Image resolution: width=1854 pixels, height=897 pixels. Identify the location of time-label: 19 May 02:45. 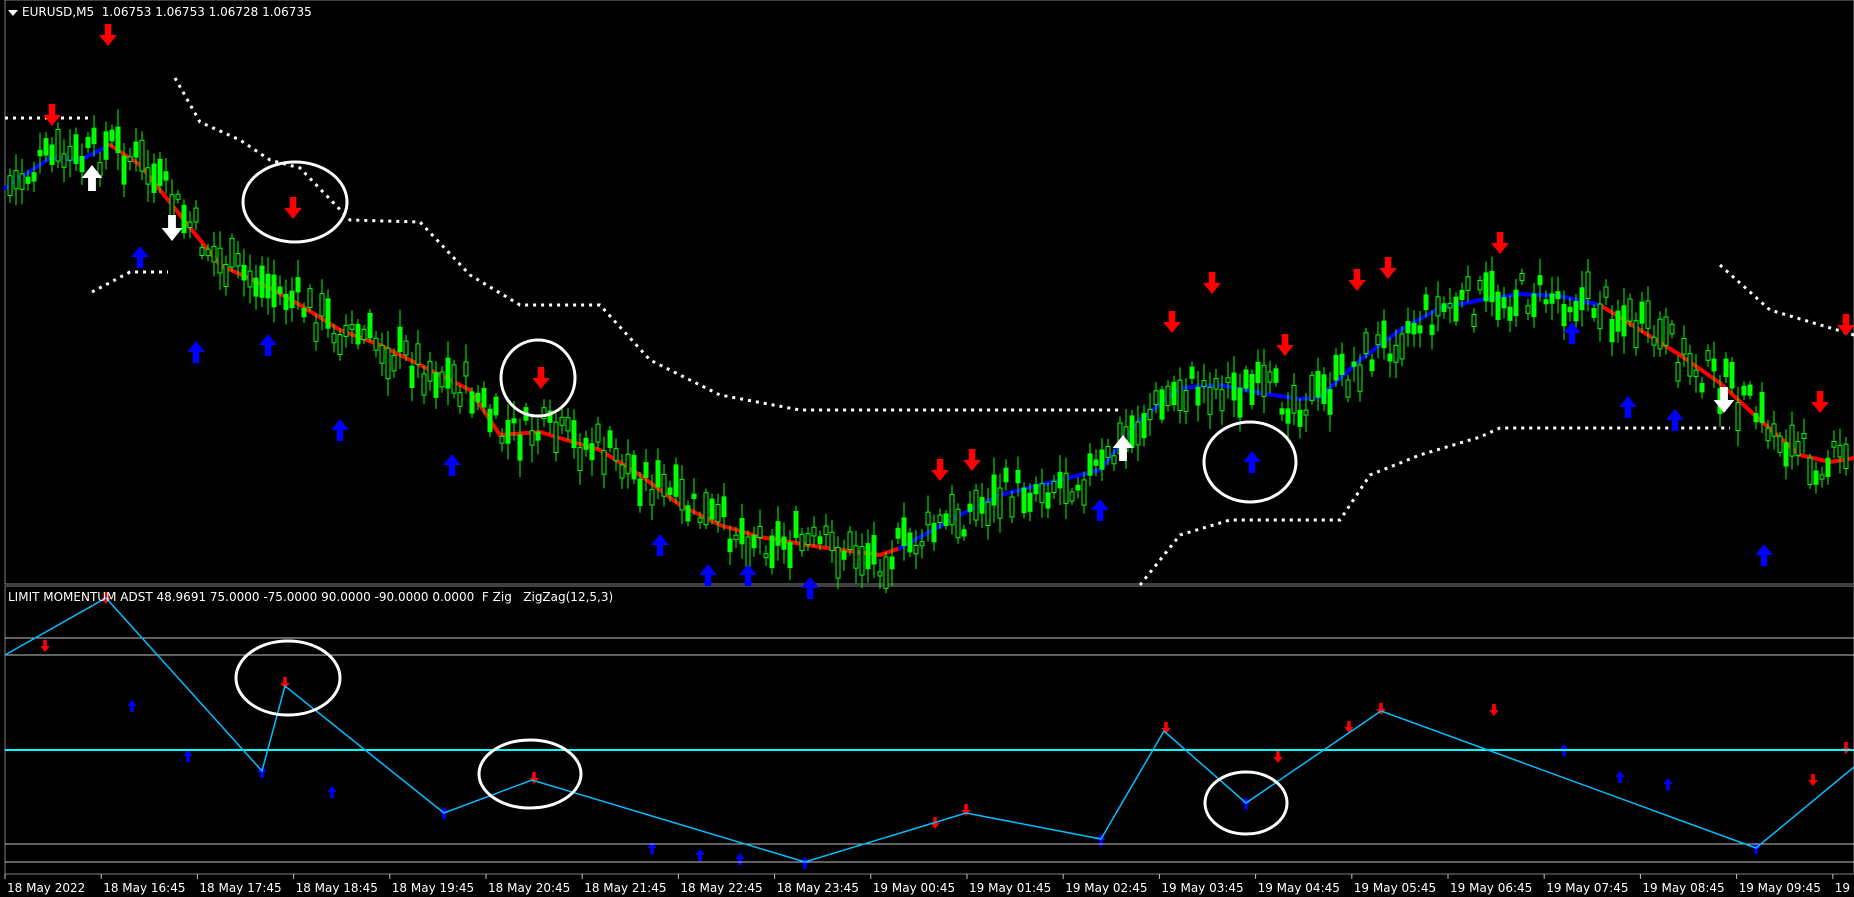
(1106, 888).